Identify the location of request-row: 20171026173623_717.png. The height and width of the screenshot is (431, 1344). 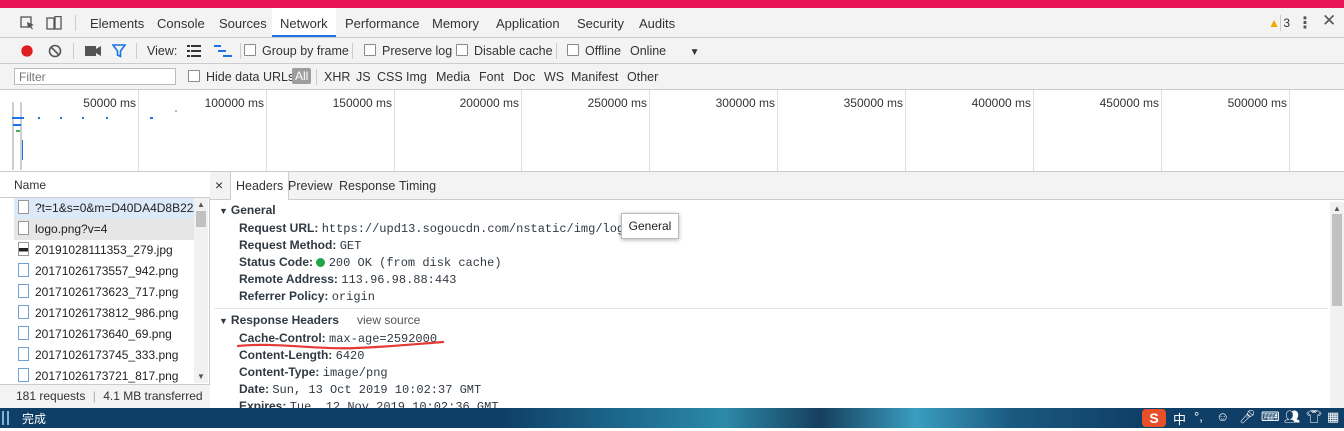
(104, 292).